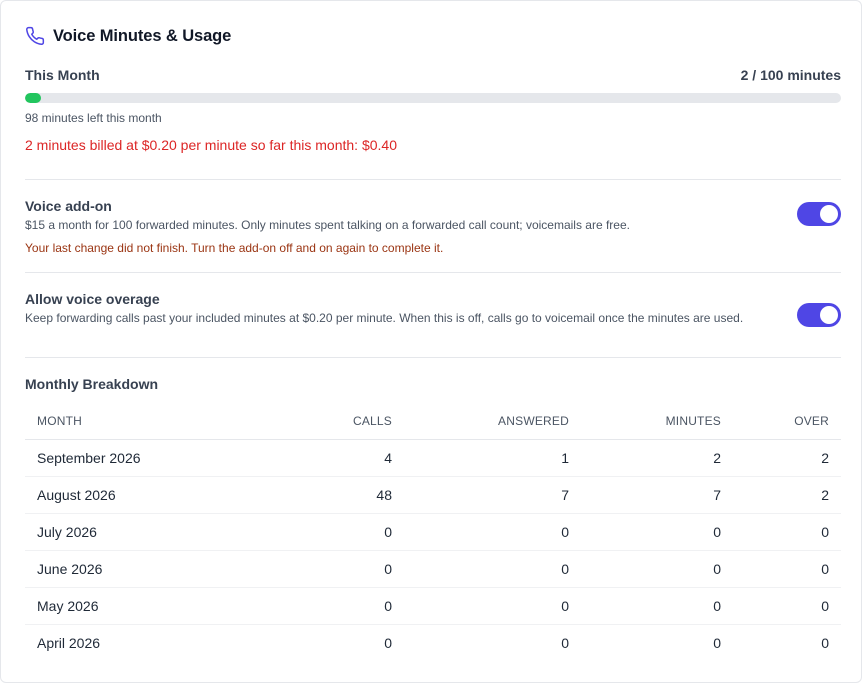 This screenshot has width=864, height=684. I want to click on column-header-answered: ANSWERED, so click(480, 421).